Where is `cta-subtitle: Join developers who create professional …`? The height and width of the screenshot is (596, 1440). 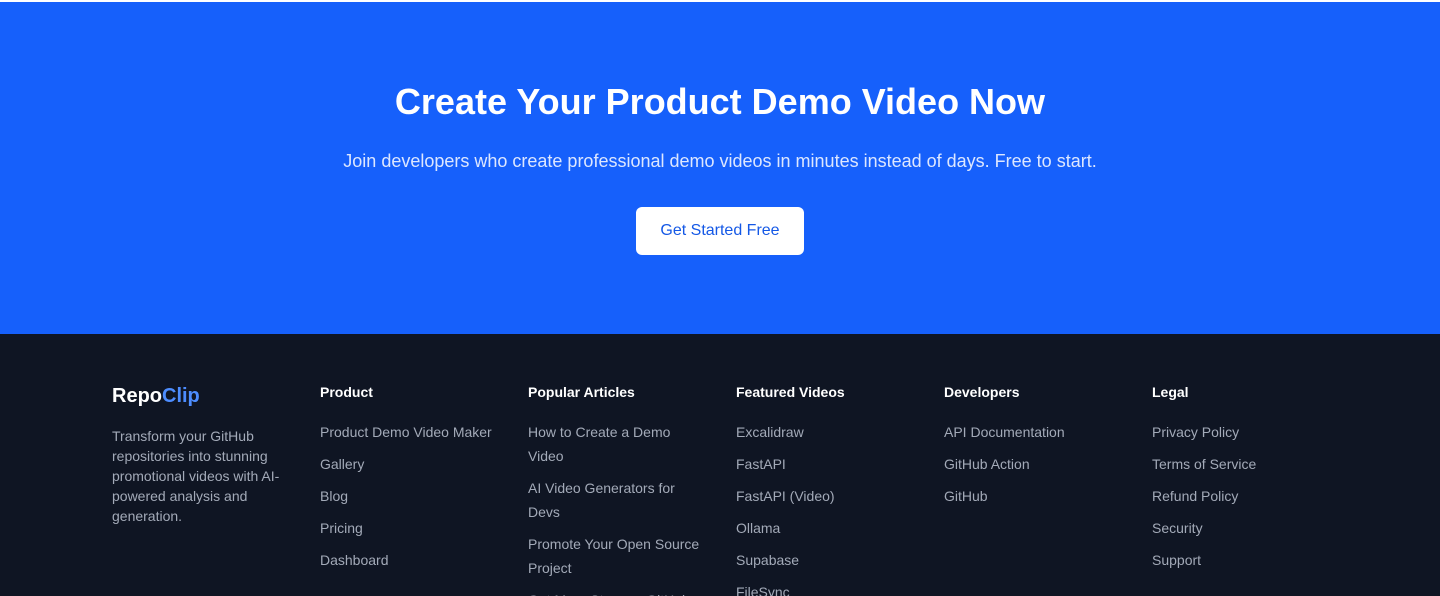
cta-subtitle: Join developers who create professional … is located at coordinates (720, 161).